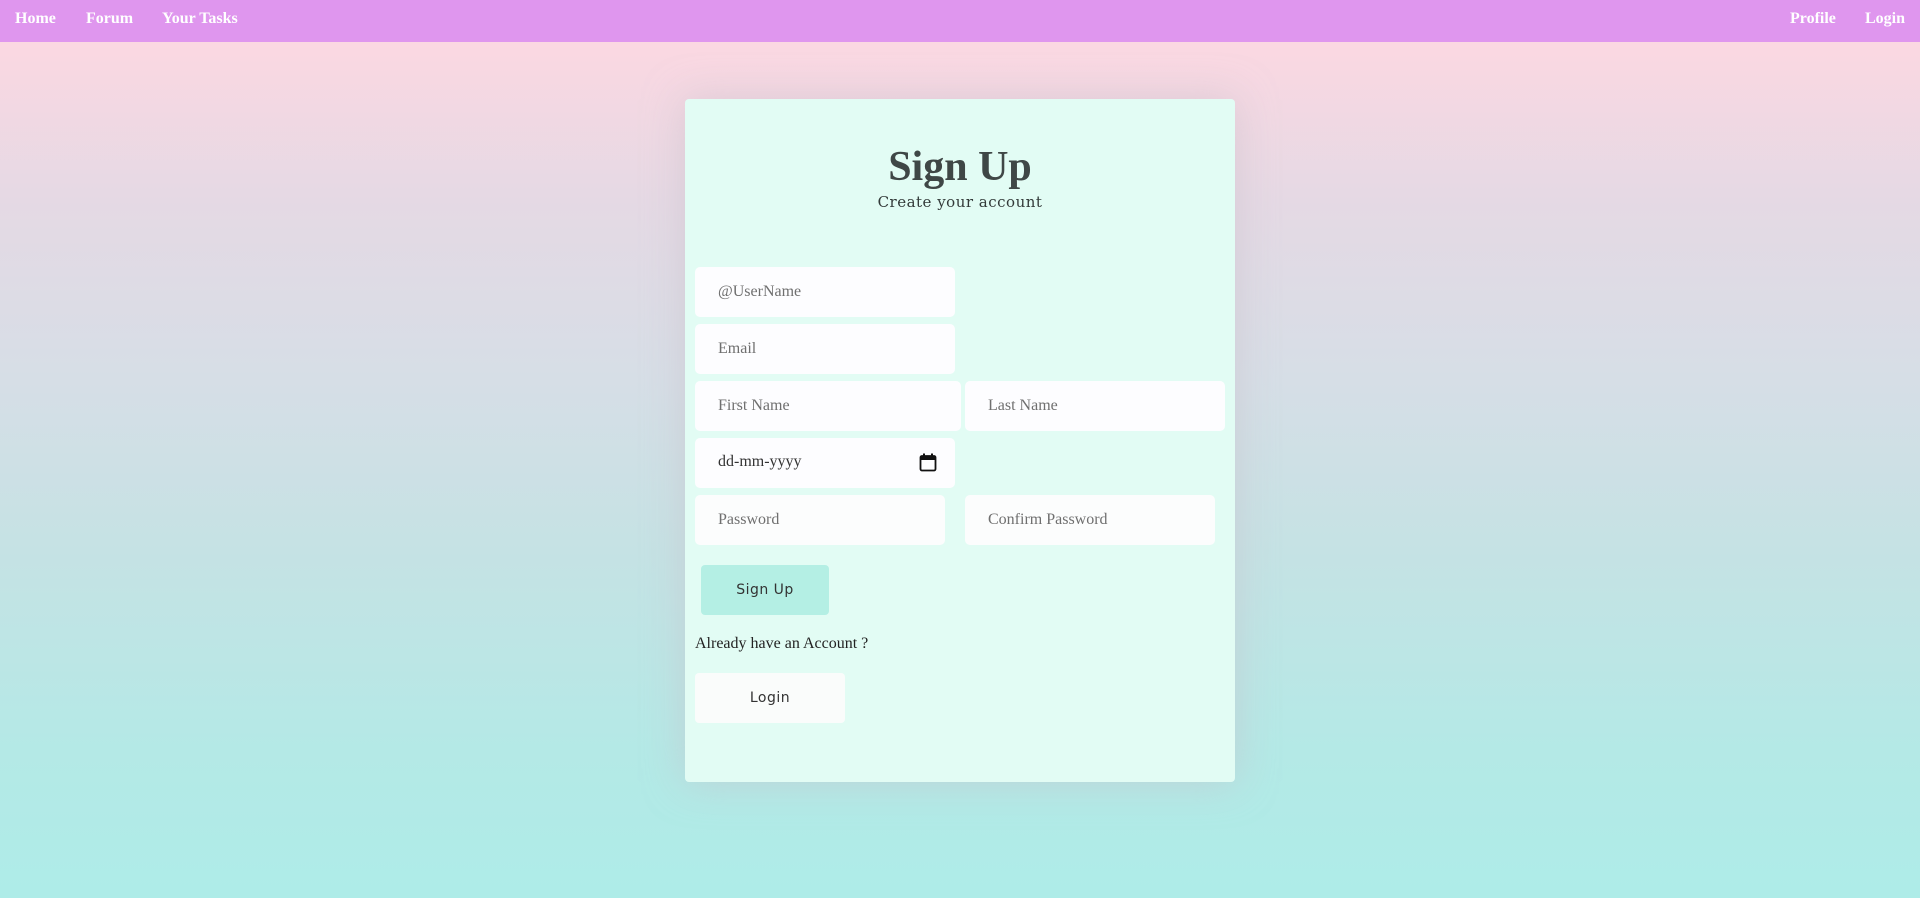 The width and height of the screenshot is (1920, 898). I want to click on username-field, so click(825, 292).